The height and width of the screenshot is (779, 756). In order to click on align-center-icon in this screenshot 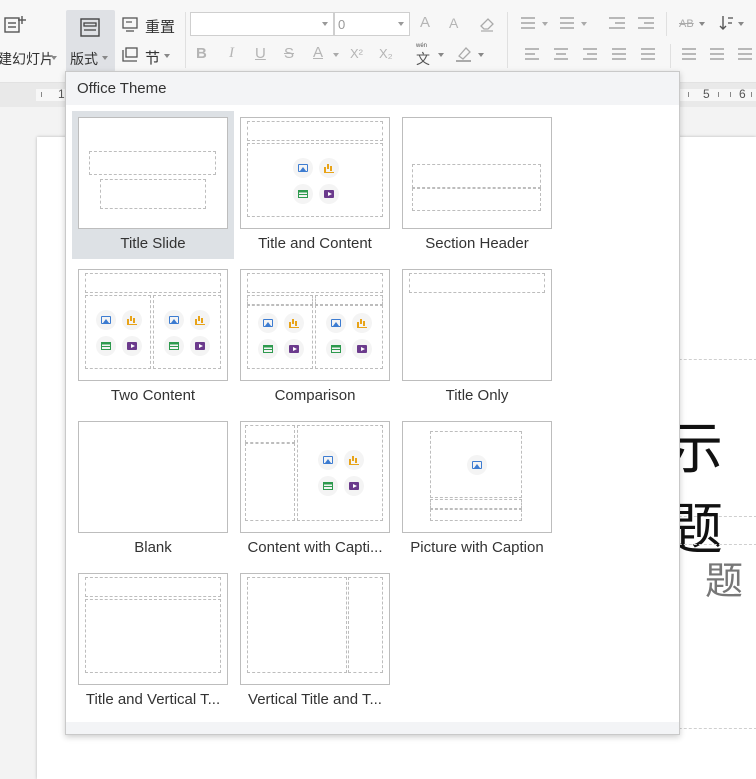, I will do `click(561, 55)`.